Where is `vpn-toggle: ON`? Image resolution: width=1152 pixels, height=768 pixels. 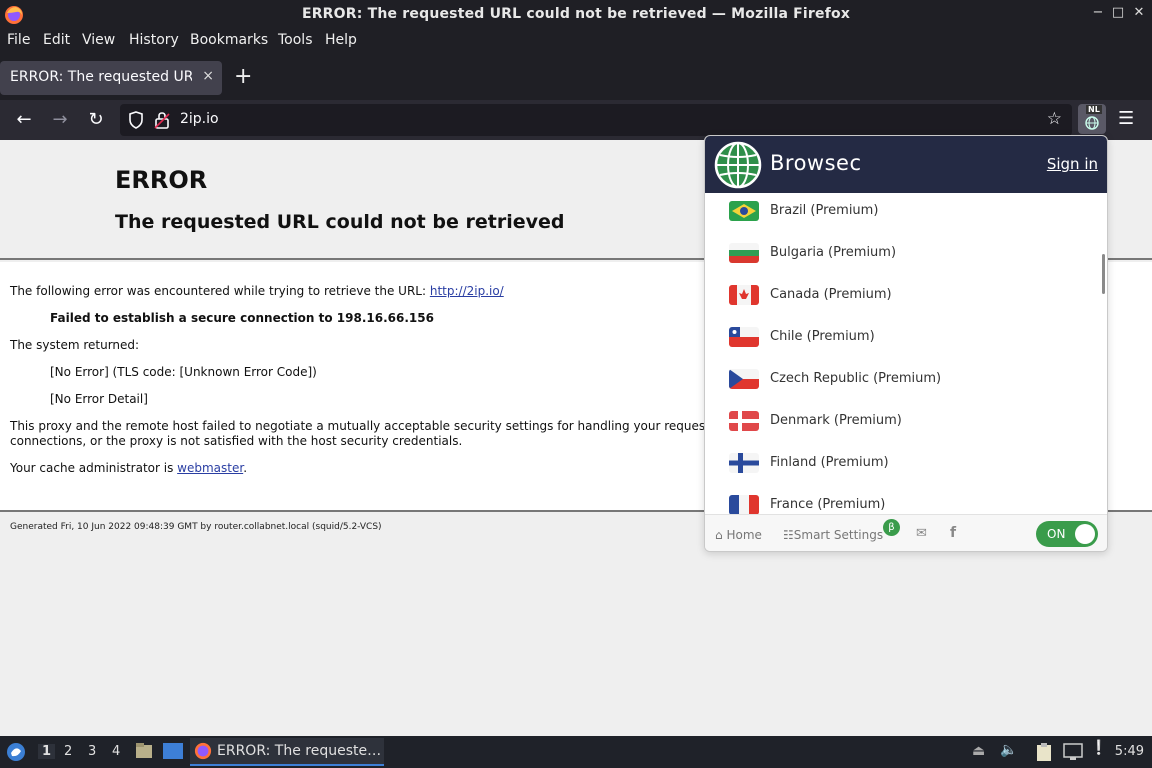
vpn-toggle: ON is located at coordinates (1067, 534).